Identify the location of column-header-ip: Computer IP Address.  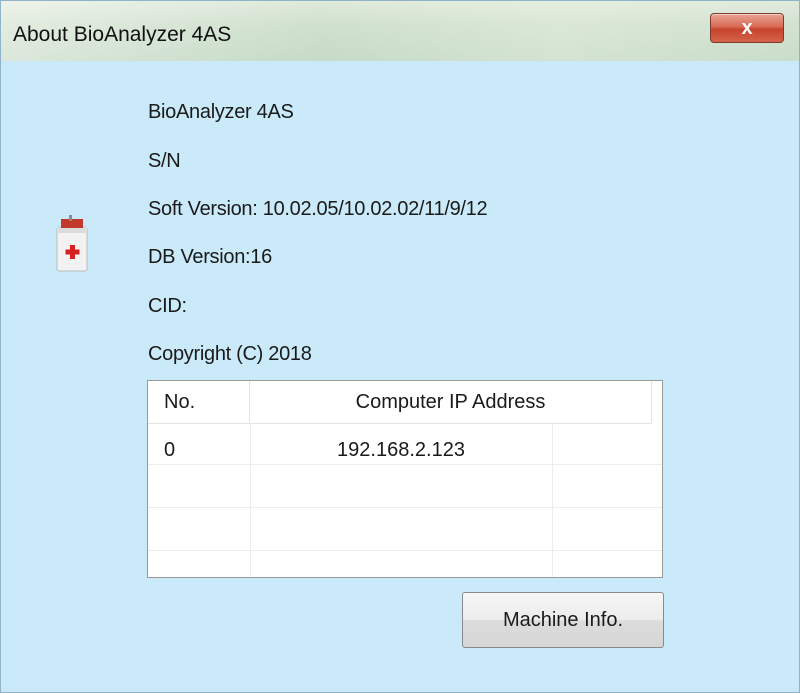
(451, 402).